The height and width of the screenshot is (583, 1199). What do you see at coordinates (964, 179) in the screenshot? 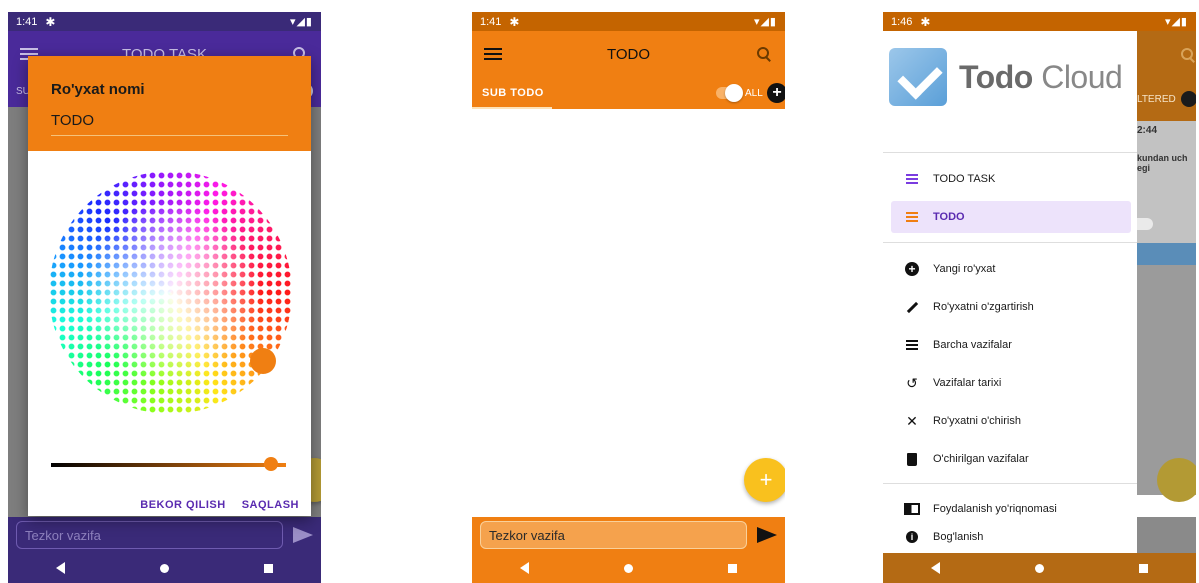
I see `drawer-item-label: TODO TASK` at bounding box center [964, 179].